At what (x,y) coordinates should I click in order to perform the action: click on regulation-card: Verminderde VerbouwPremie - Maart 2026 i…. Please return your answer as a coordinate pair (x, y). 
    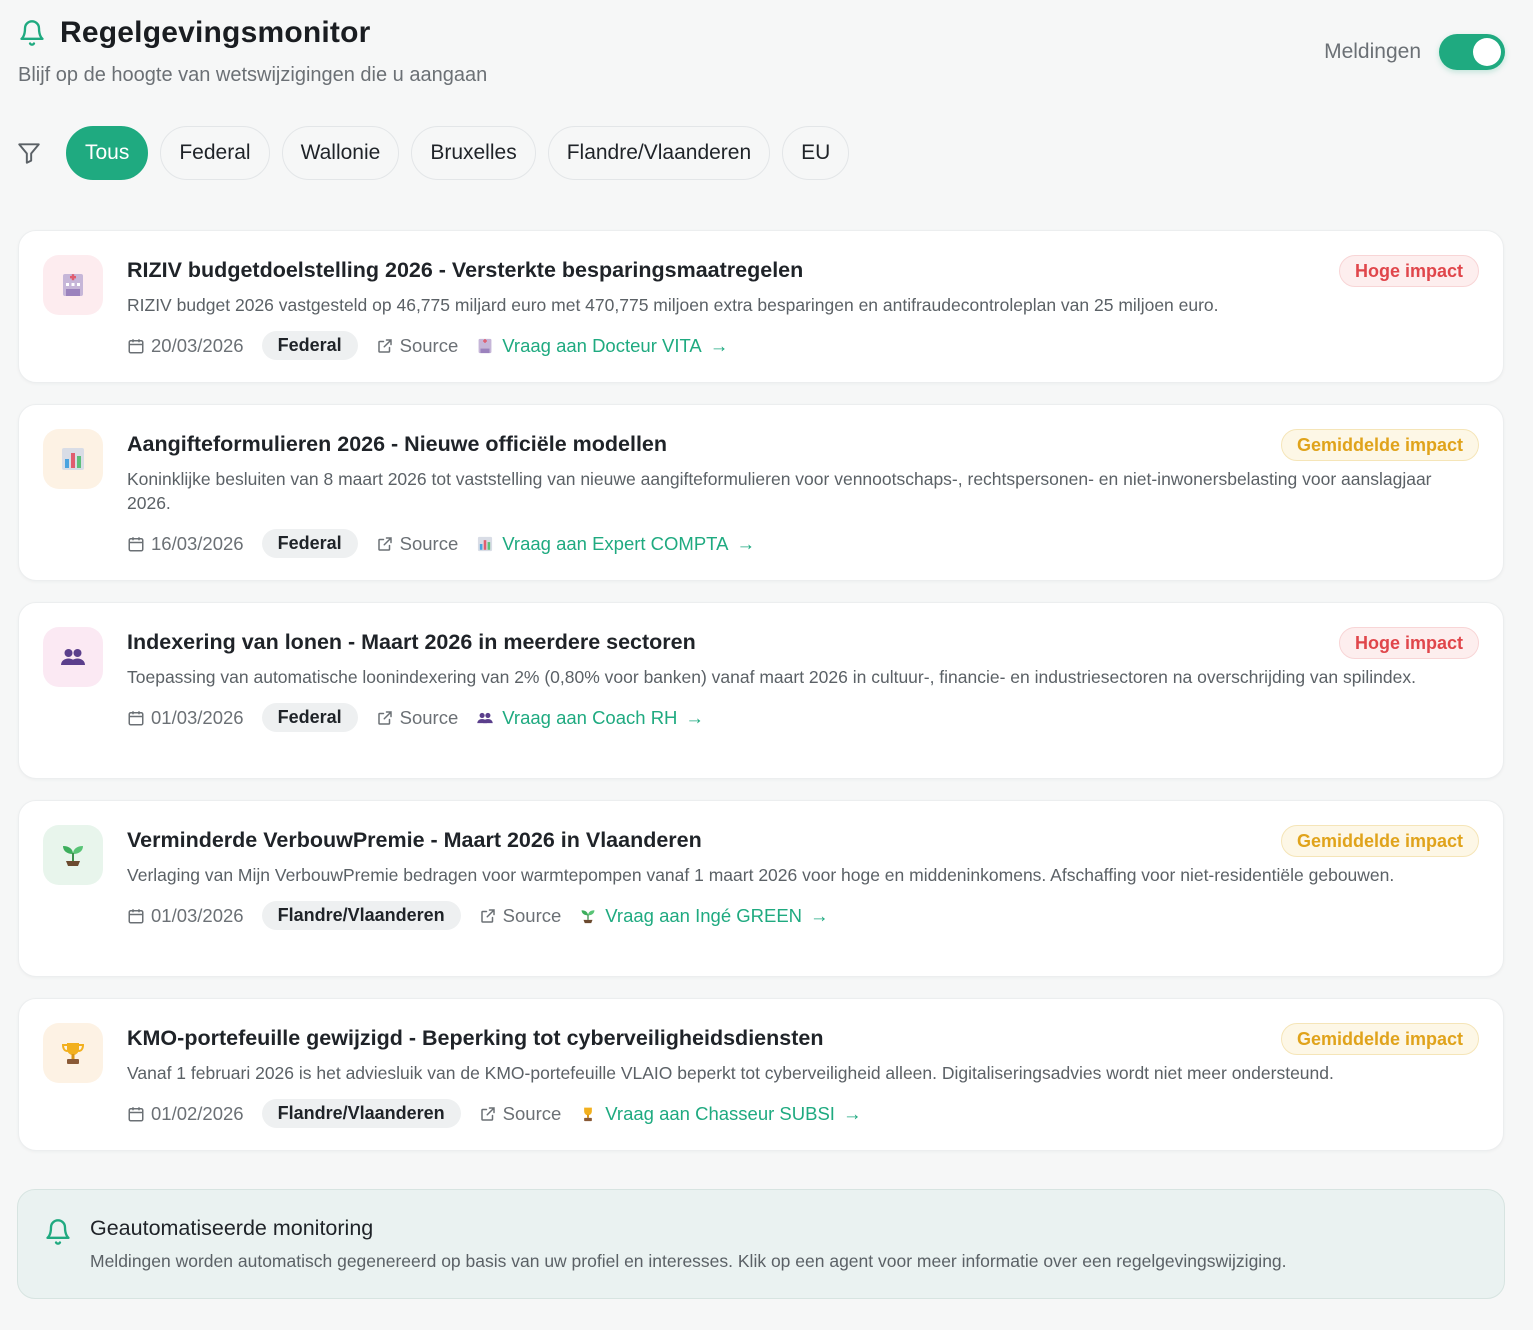
    Looking at the image, I should click on (761, 888).